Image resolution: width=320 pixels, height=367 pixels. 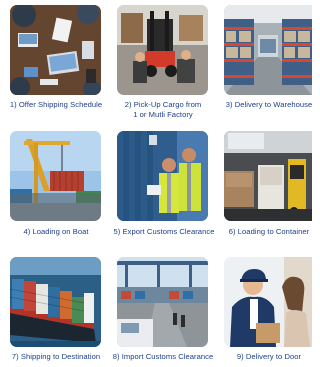 I want to click on step-2-label-line2: 1 or Mutli Factory, so click(x=163, y=114).